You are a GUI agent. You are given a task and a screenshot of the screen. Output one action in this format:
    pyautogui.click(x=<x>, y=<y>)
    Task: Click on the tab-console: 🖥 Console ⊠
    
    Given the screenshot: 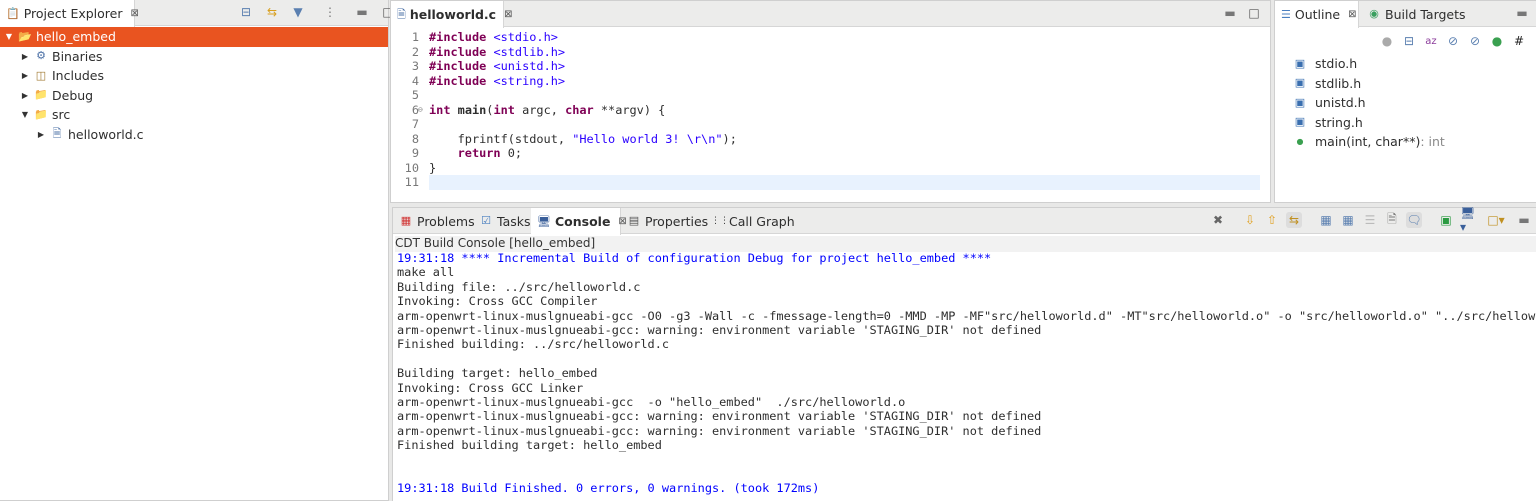 What is the action you would take?
    pyautogui.click(x=579, y=221)
    